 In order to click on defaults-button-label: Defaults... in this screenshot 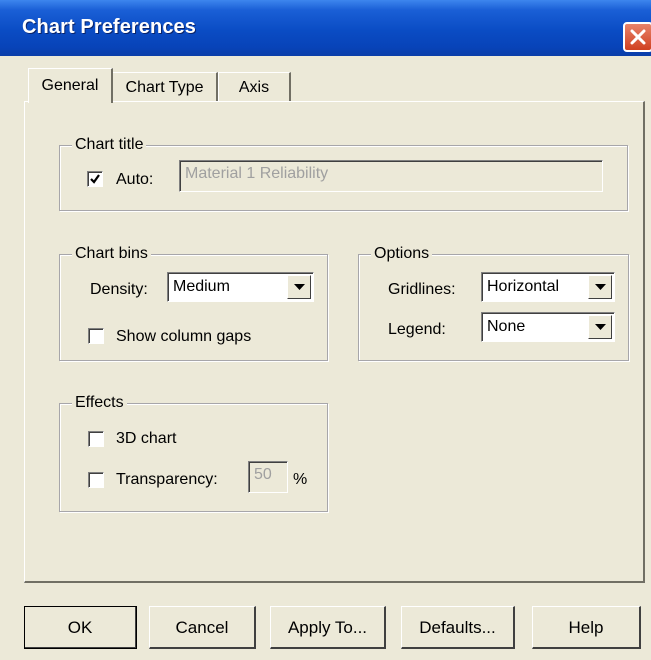, I will do `click(457, 627)`.